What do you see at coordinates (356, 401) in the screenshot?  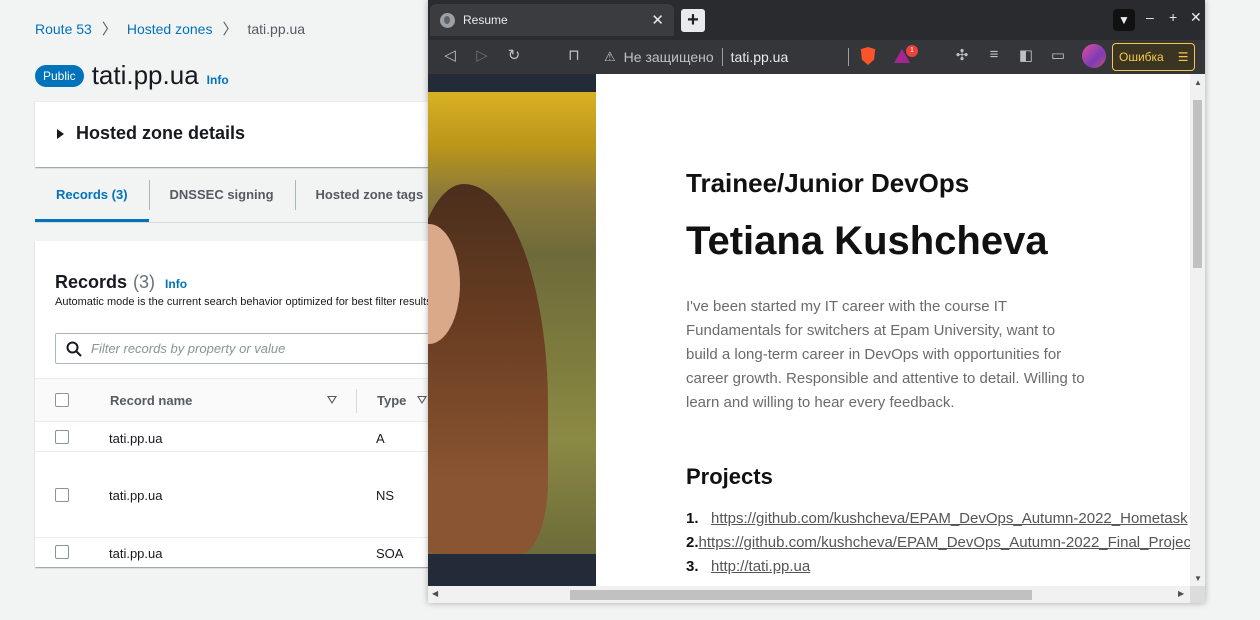 I see `column-divider` at bounding box center [356, 401].